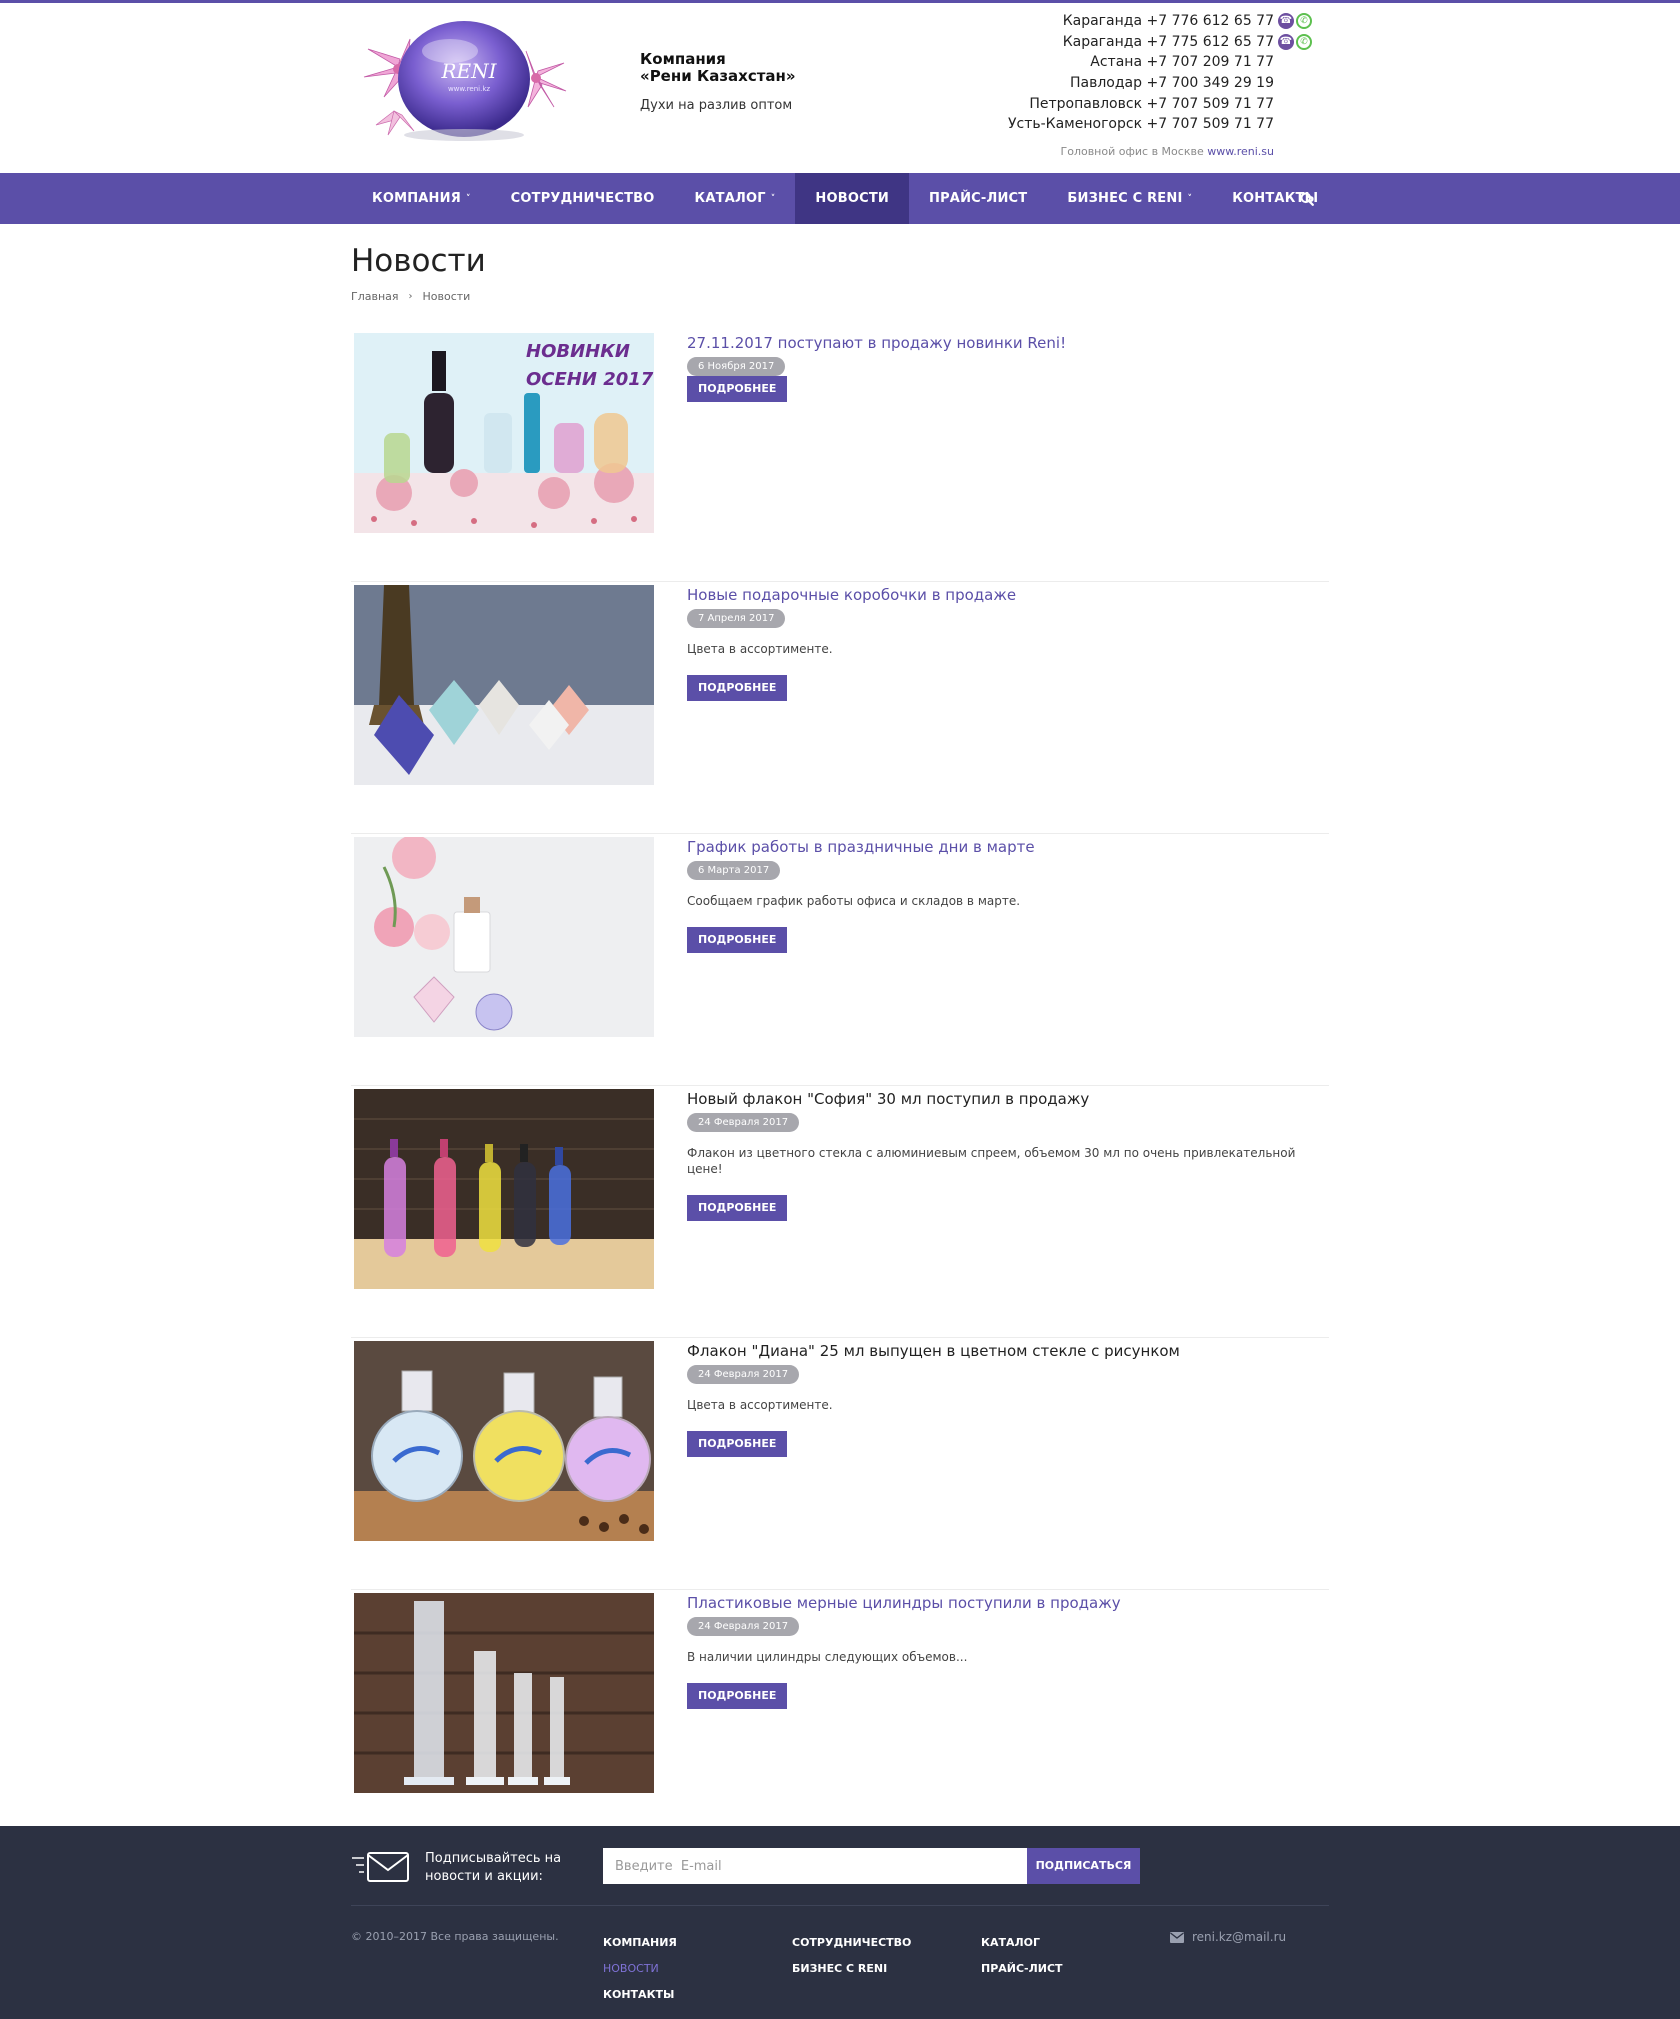  I want to click on breadcrumb: Главная › Новости, so click(410, 296).